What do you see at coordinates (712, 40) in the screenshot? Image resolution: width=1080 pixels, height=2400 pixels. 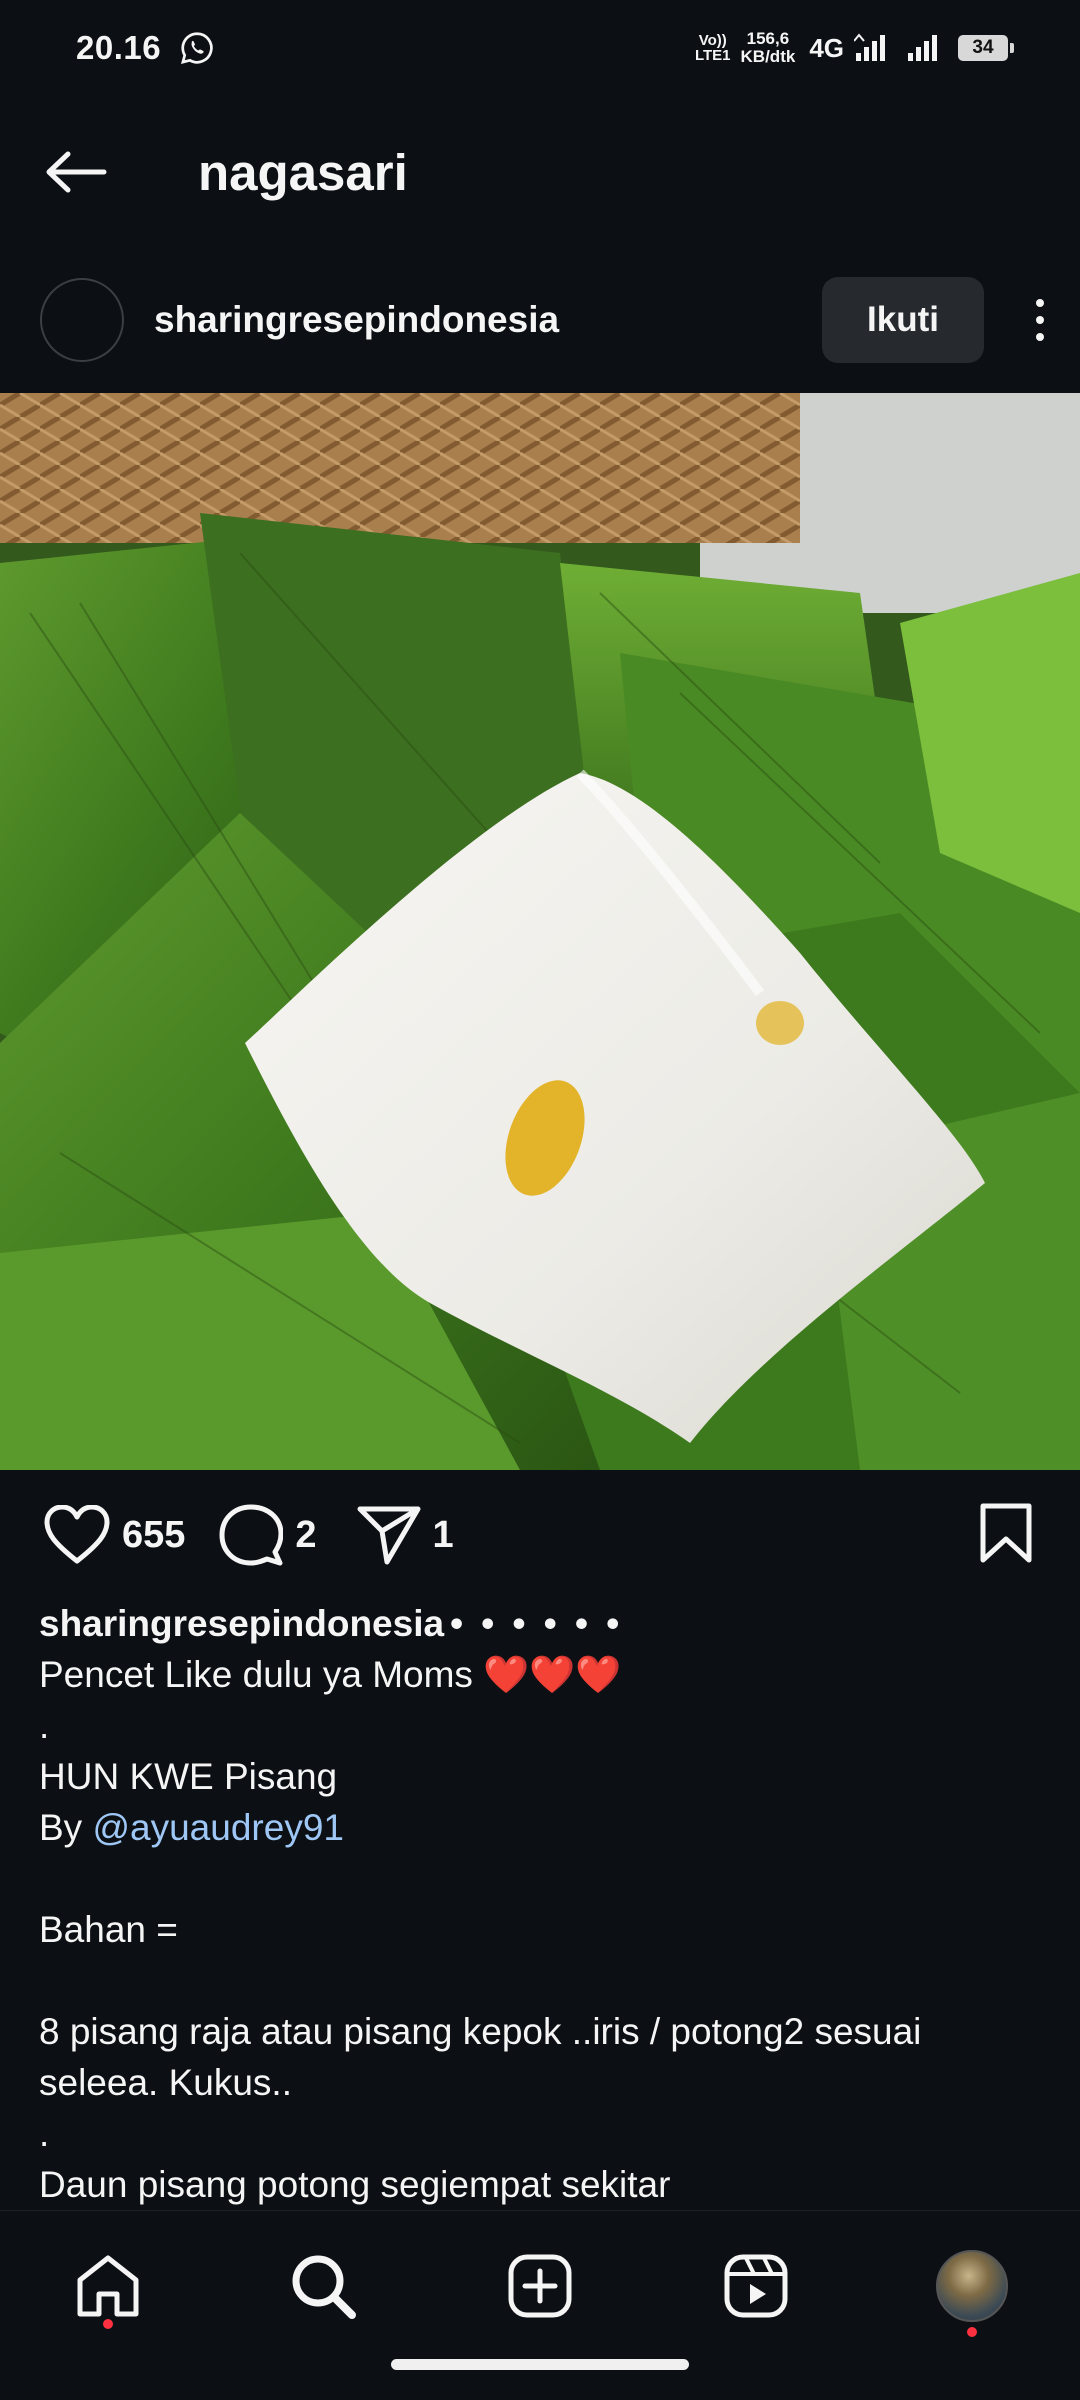 I see `volte-top: Vo))` at bounding box center [712, 40].